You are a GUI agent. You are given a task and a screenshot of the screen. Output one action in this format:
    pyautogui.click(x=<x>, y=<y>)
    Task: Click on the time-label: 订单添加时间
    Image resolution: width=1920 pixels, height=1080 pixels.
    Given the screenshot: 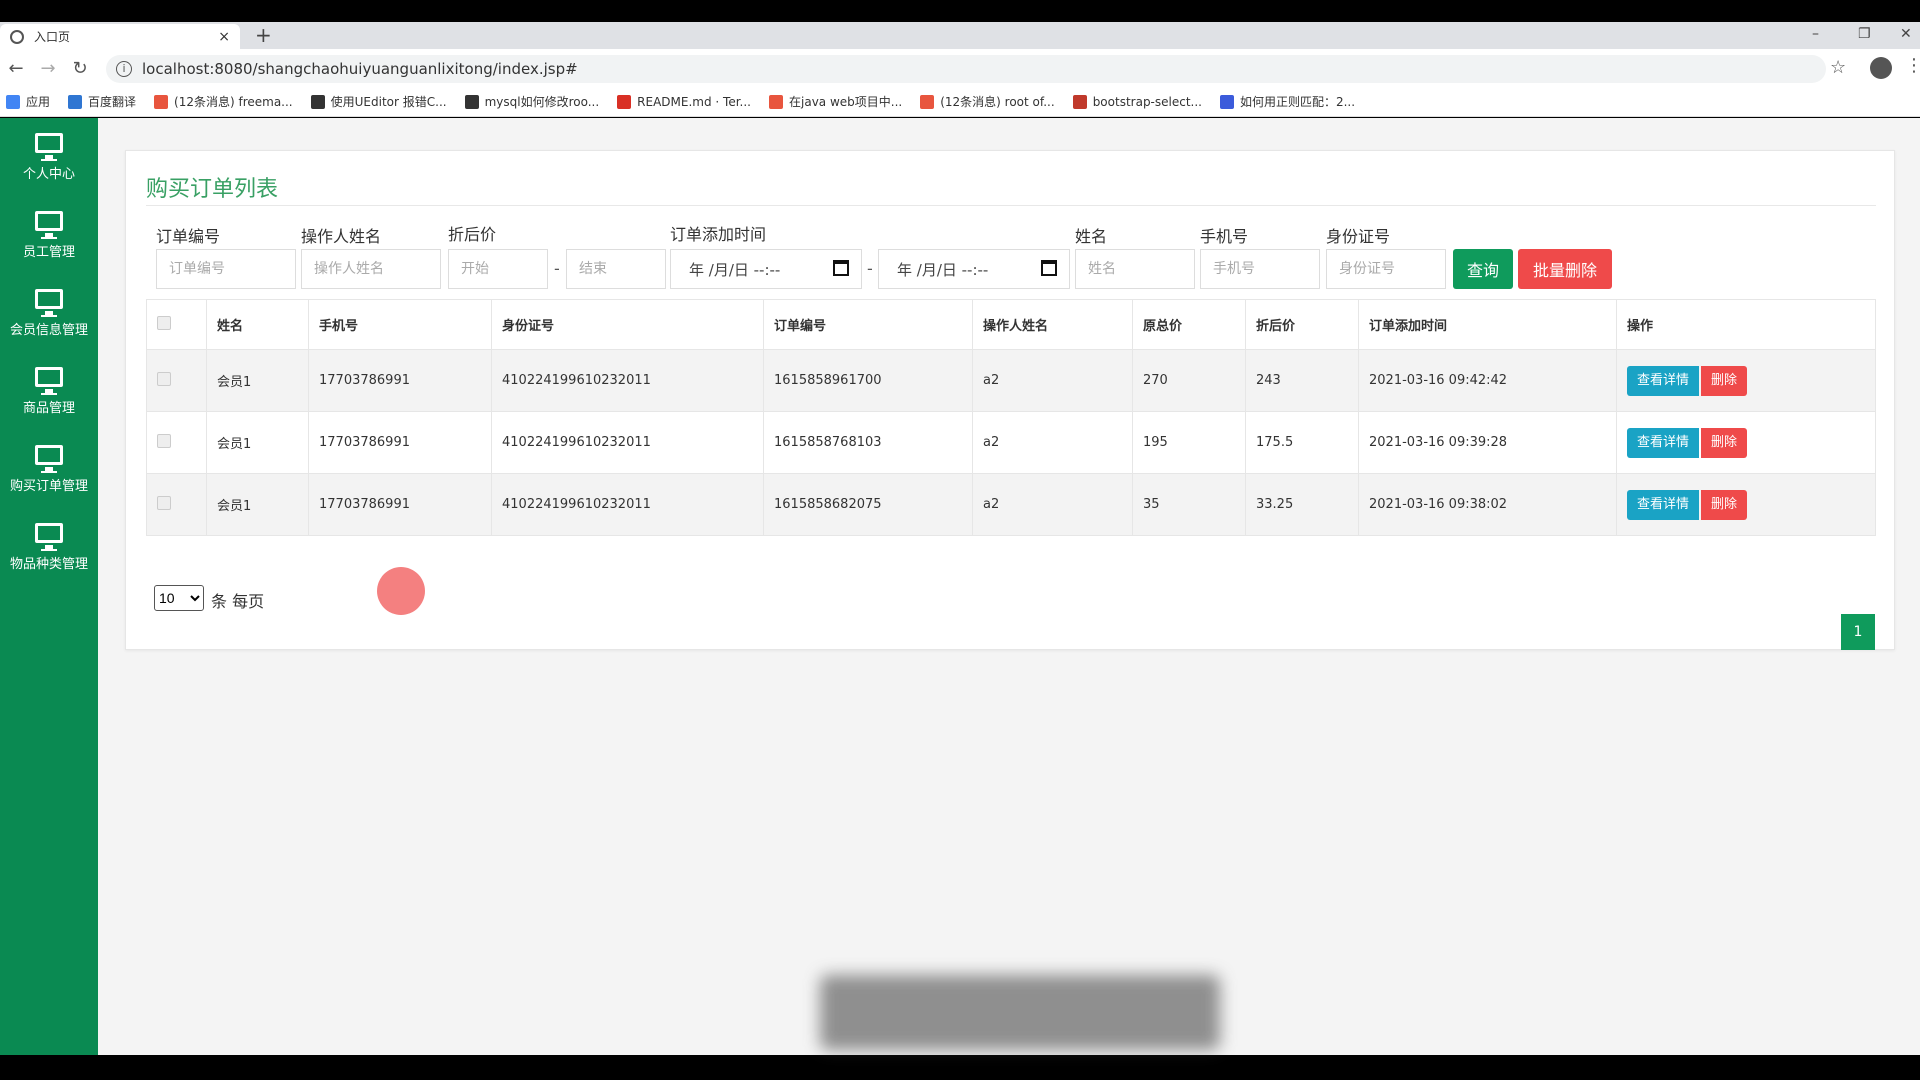 What is the action you would take?
    pyautogui.click(x=718, y=234)
    